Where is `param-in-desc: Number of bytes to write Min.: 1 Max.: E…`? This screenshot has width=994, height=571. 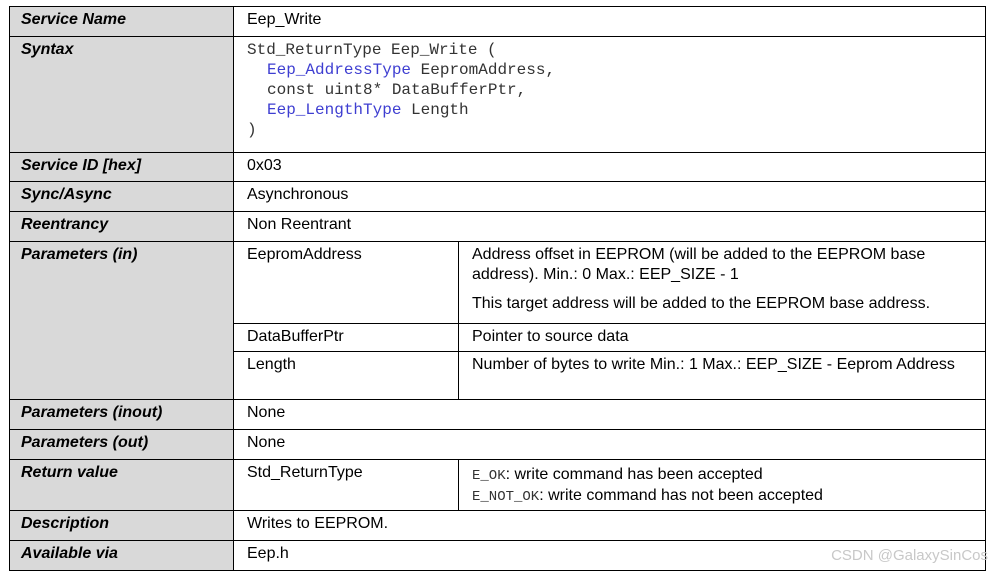 param-in-desc: Number of bytes to write Min.: 1 Max.: E… is located at coordinates (722, 375).